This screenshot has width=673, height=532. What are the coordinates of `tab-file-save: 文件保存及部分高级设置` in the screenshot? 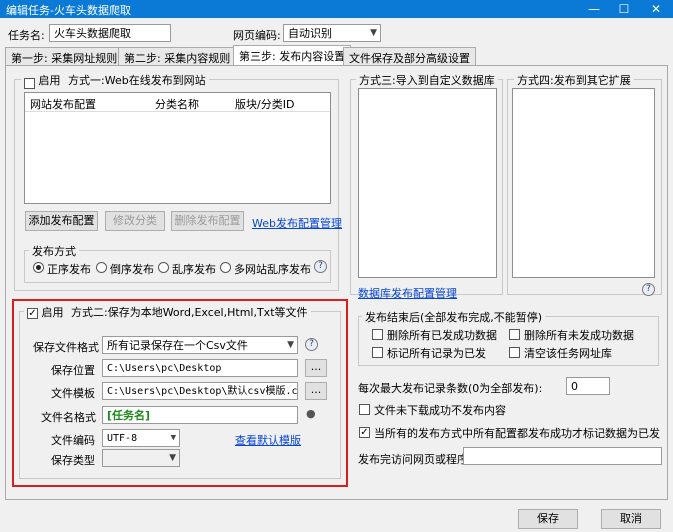 It's located at (409, 56).